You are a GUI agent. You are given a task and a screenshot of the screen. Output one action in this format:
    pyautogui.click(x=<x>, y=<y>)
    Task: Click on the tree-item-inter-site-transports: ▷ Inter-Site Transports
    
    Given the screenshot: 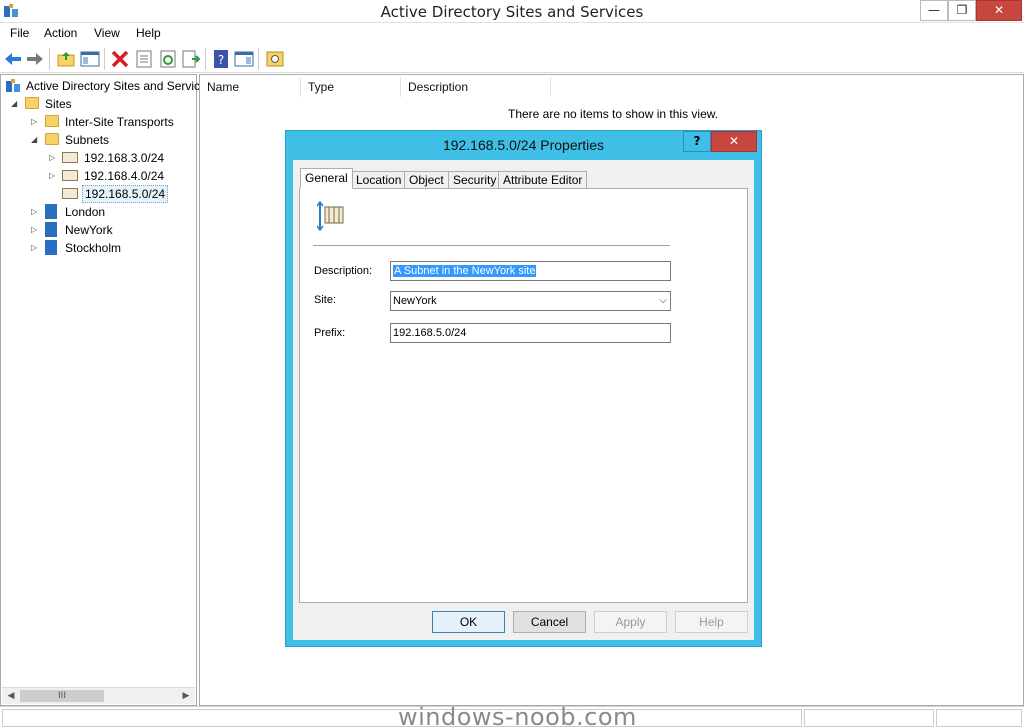 What is the action you would take?
    pyautogui.click(x=103, y=122)
    